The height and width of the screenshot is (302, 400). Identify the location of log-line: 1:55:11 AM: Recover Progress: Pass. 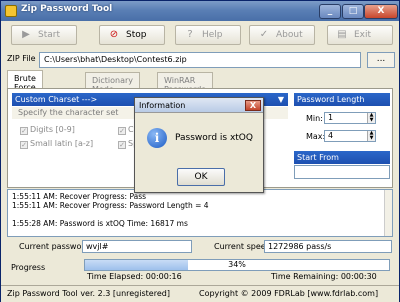
(79, 196).